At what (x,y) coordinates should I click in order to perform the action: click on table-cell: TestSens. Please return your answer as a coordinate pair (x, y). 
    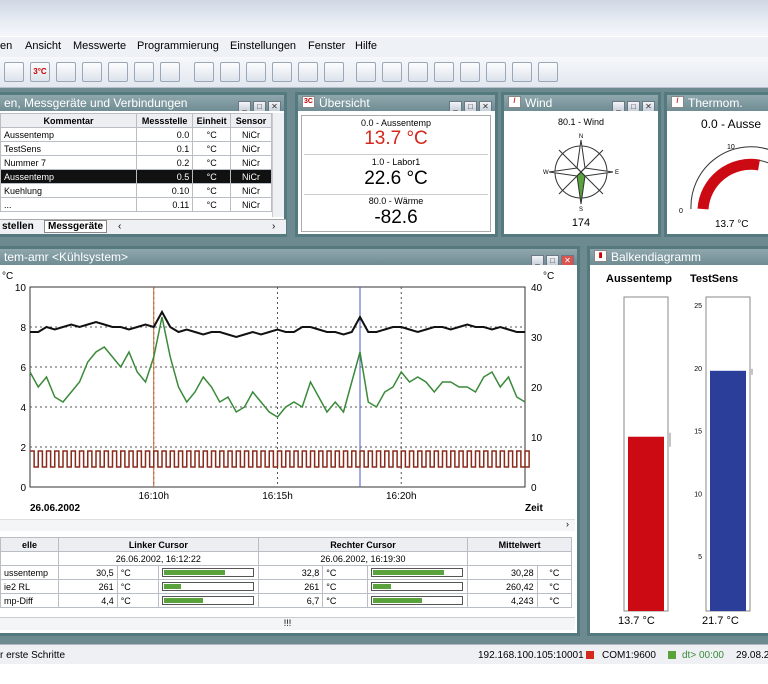
    Looking at the image, I should click on (68, 148).